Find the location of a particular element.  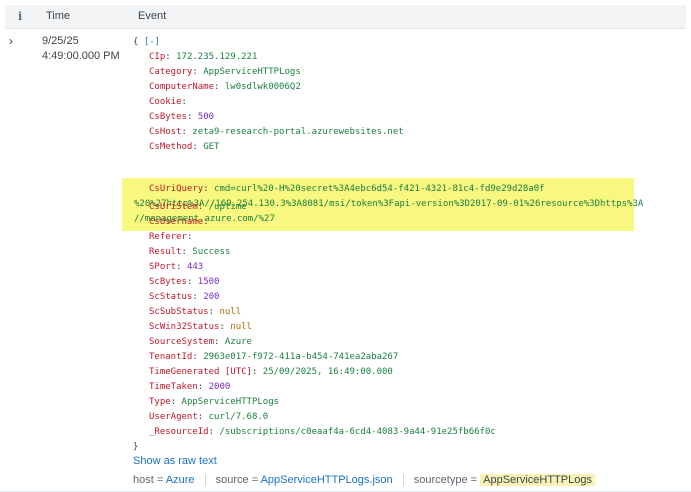

field-value: 200 is located at coordinates (211, 297).